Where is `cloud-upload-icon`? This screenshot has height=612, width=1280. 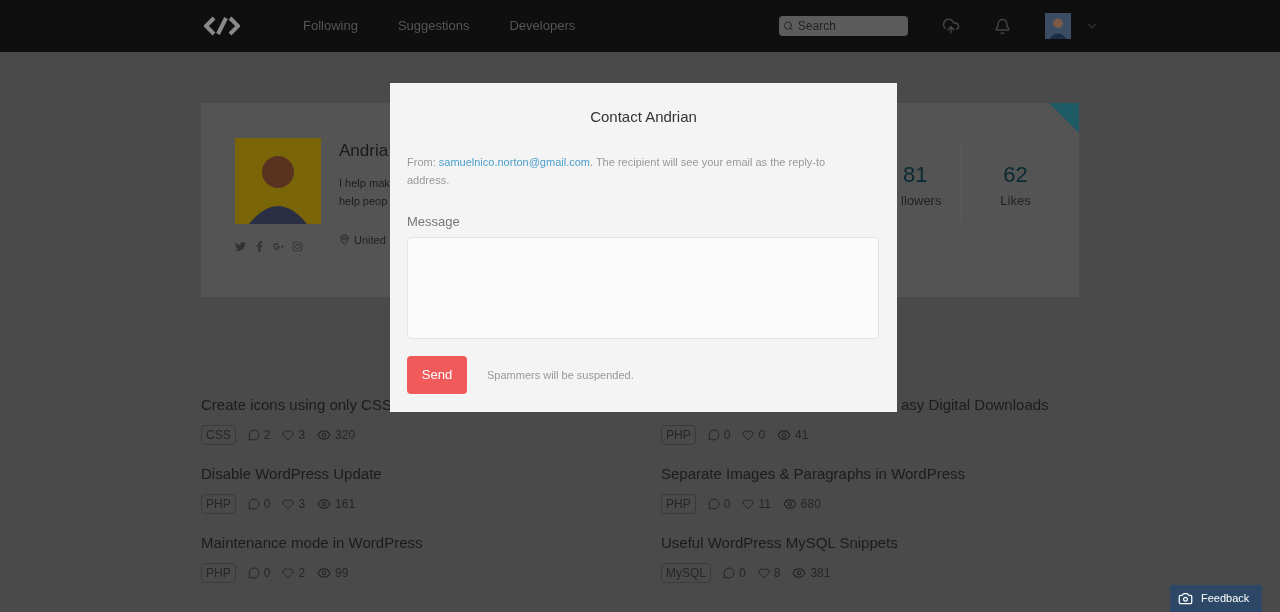 cloud-upload-icon is located at coordinates (951, 26).